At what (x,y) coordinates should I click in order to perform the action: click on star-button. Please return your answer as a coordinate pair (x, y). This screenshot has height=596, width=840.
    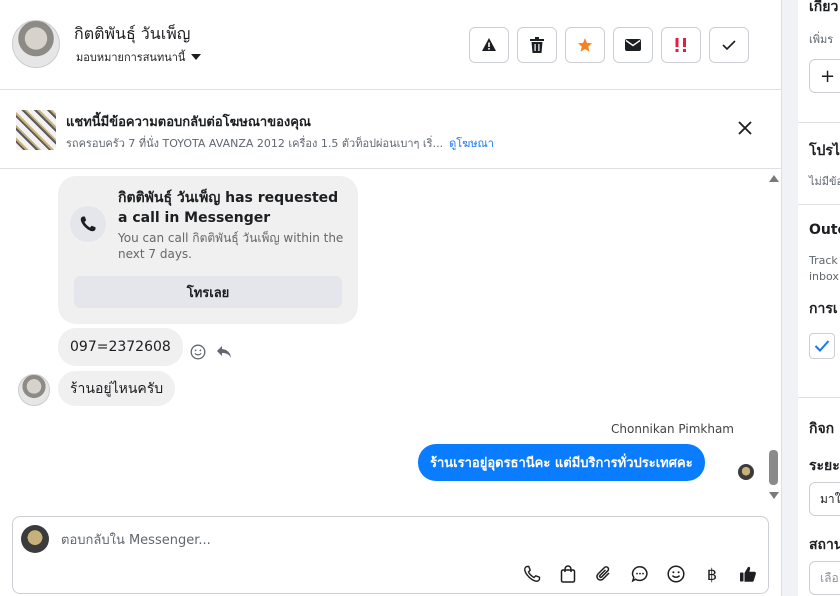
    Looking at the image, I should click on (585, 45).